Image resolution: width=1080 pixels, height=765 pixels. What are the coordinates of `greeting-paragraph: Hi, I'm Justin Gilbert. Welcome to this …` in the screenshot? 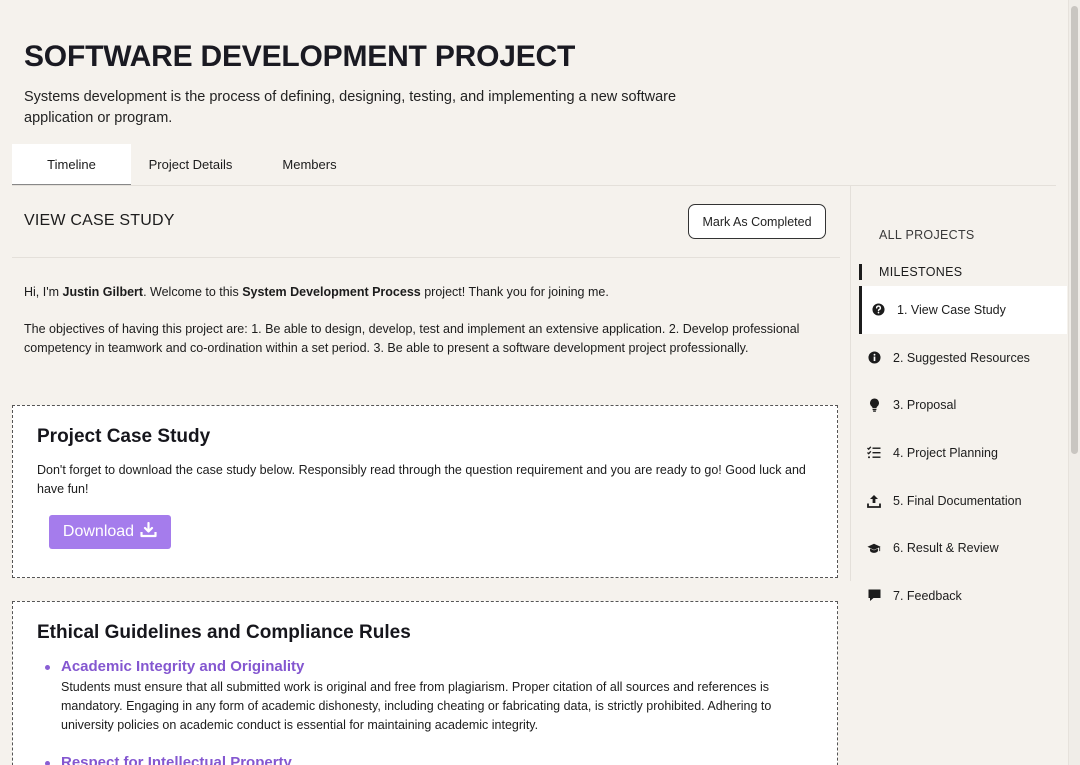 It's located at (429, 292).